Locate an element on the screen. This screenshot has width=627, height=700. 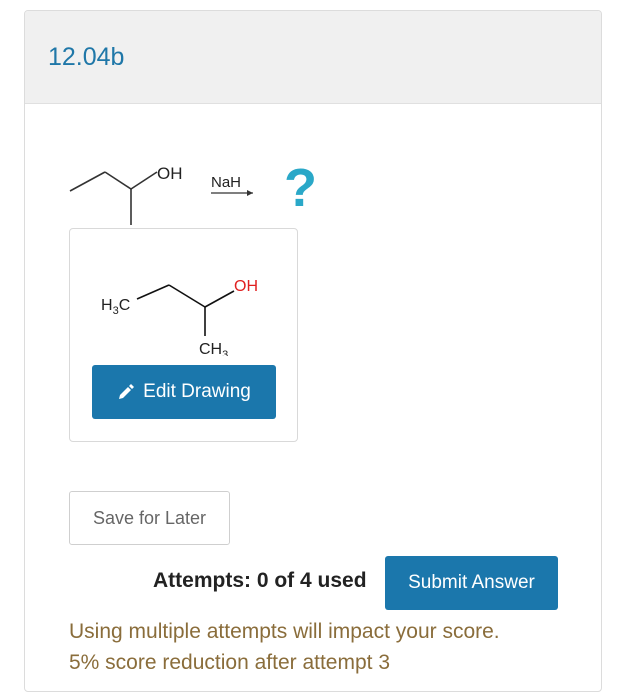
question-id: 12.04b is located at coordinates (86, 57).